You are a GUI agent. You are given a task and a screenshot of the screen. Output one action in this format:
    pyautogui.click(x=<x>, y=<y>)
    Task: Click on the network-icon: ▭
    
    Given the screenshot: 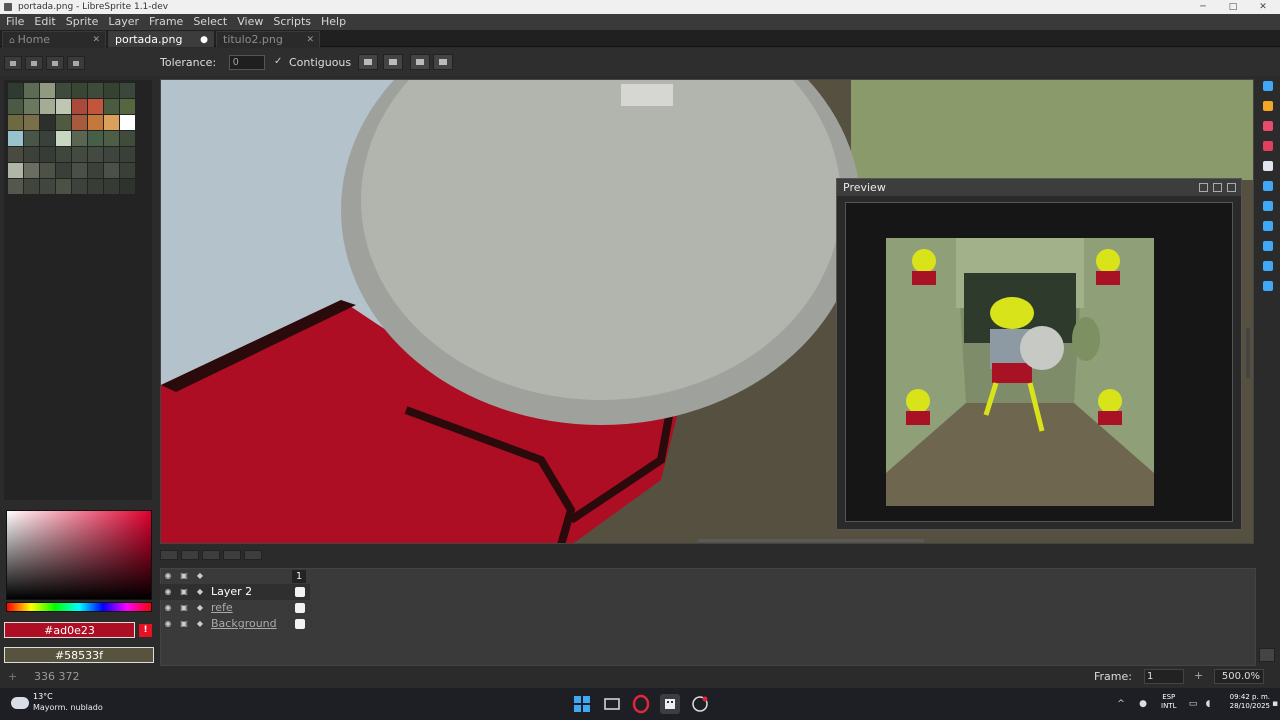 What is the action you would take?
    pyautogui.click(x=1193, y=704)
    